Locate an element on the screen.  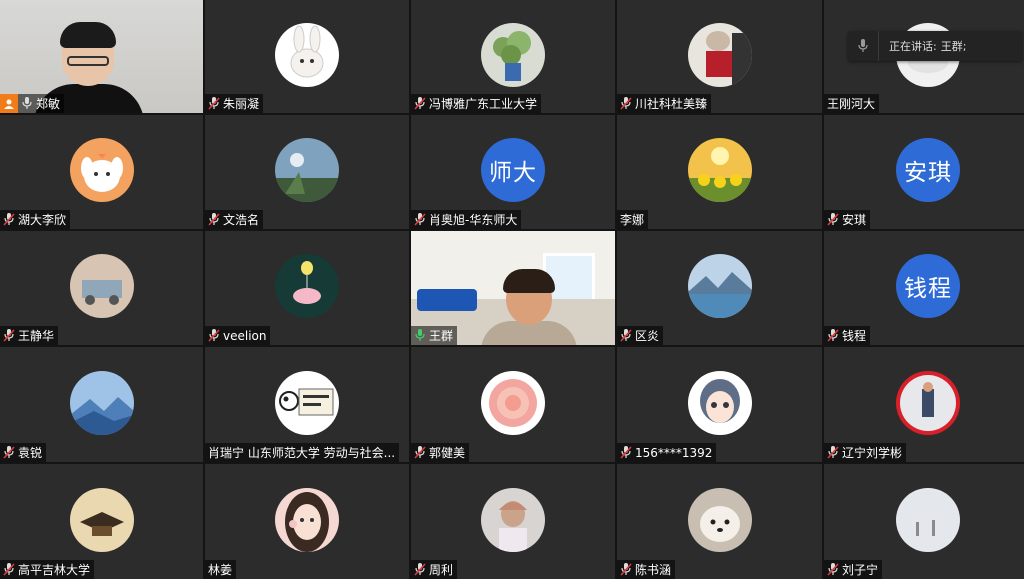
participant-nametag: 区炎 is located at coordinates (640, 335).